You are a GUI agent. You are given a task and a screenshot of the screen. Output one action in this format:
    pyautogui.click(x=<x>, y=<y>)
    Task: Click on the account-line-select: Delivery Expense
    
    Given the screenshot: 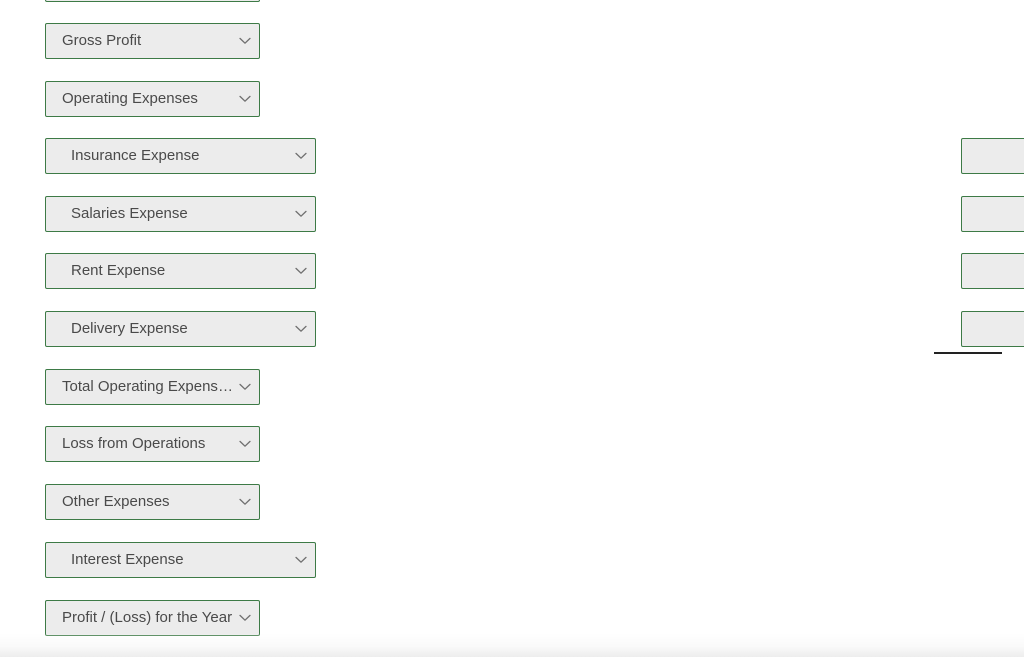 What is the action you would take?
    pyautogui.click(x=180, y=329)
    